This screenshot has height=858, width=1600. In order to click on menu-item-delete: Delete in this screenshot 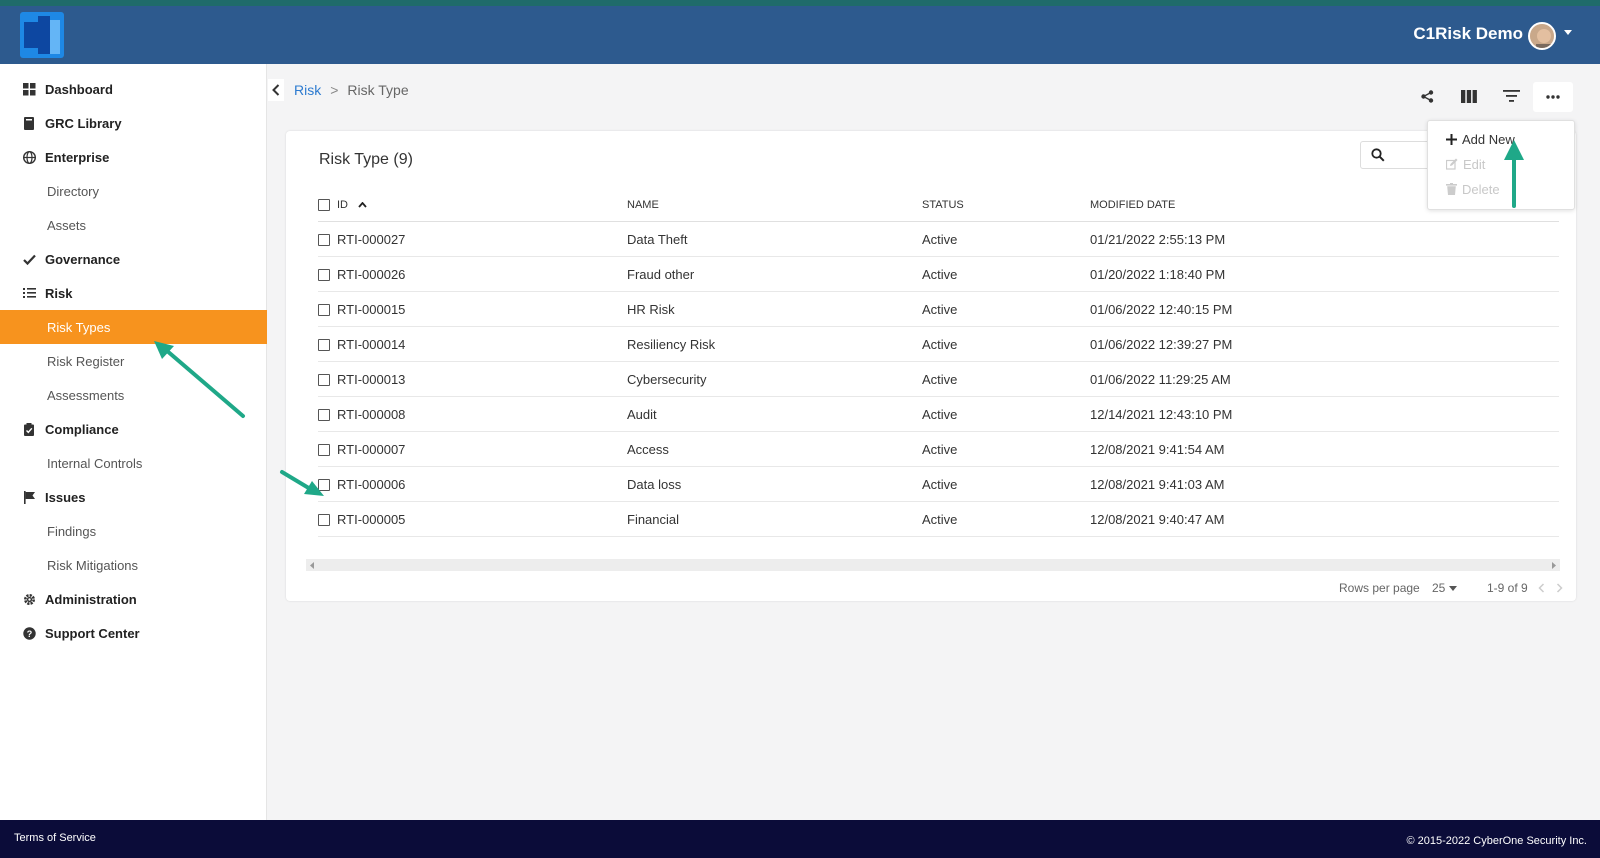, I will do `click(1473, 189)`.